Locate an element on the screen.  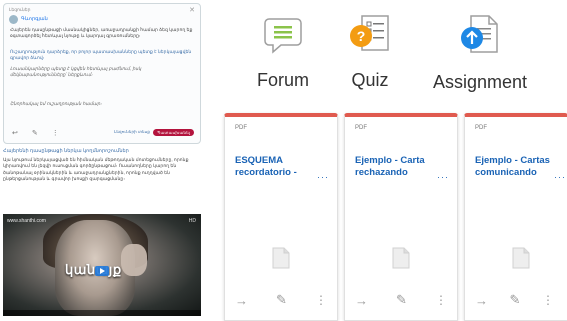
video-frame-hand is located at coordinates (134, 260).